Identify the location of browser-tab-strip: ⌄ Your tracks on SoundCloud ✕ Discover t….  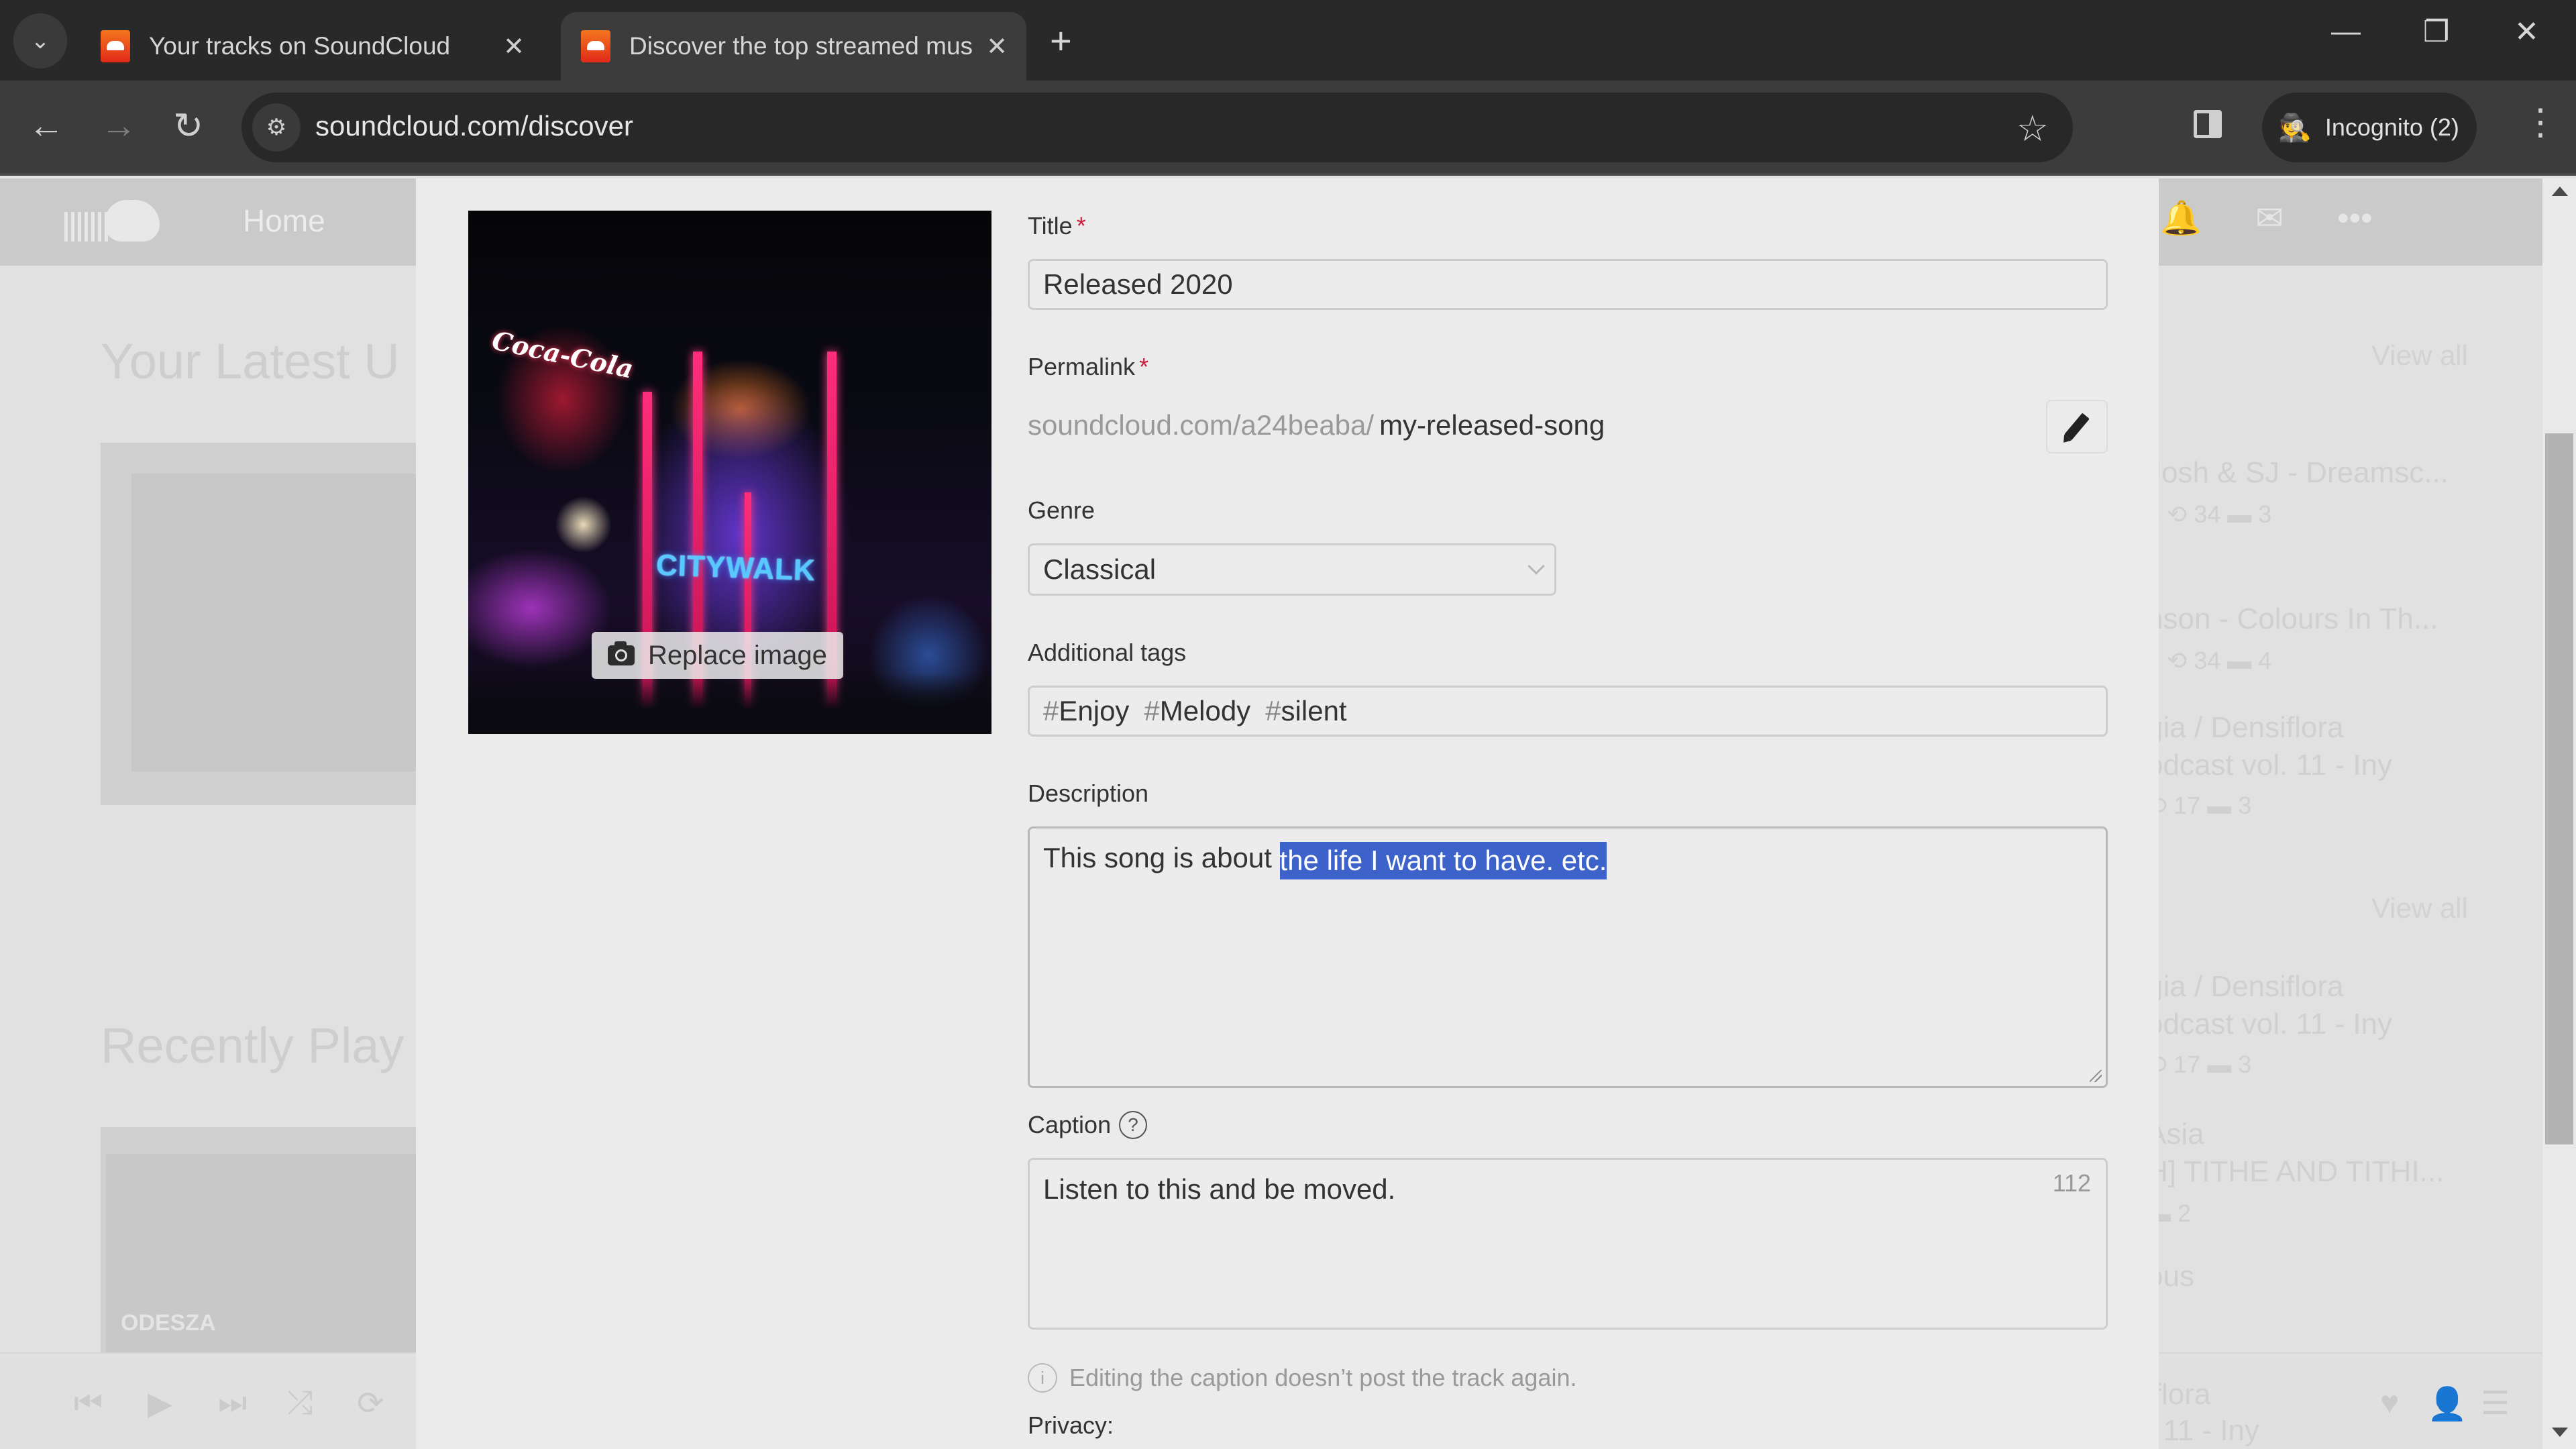
(1288, 40).